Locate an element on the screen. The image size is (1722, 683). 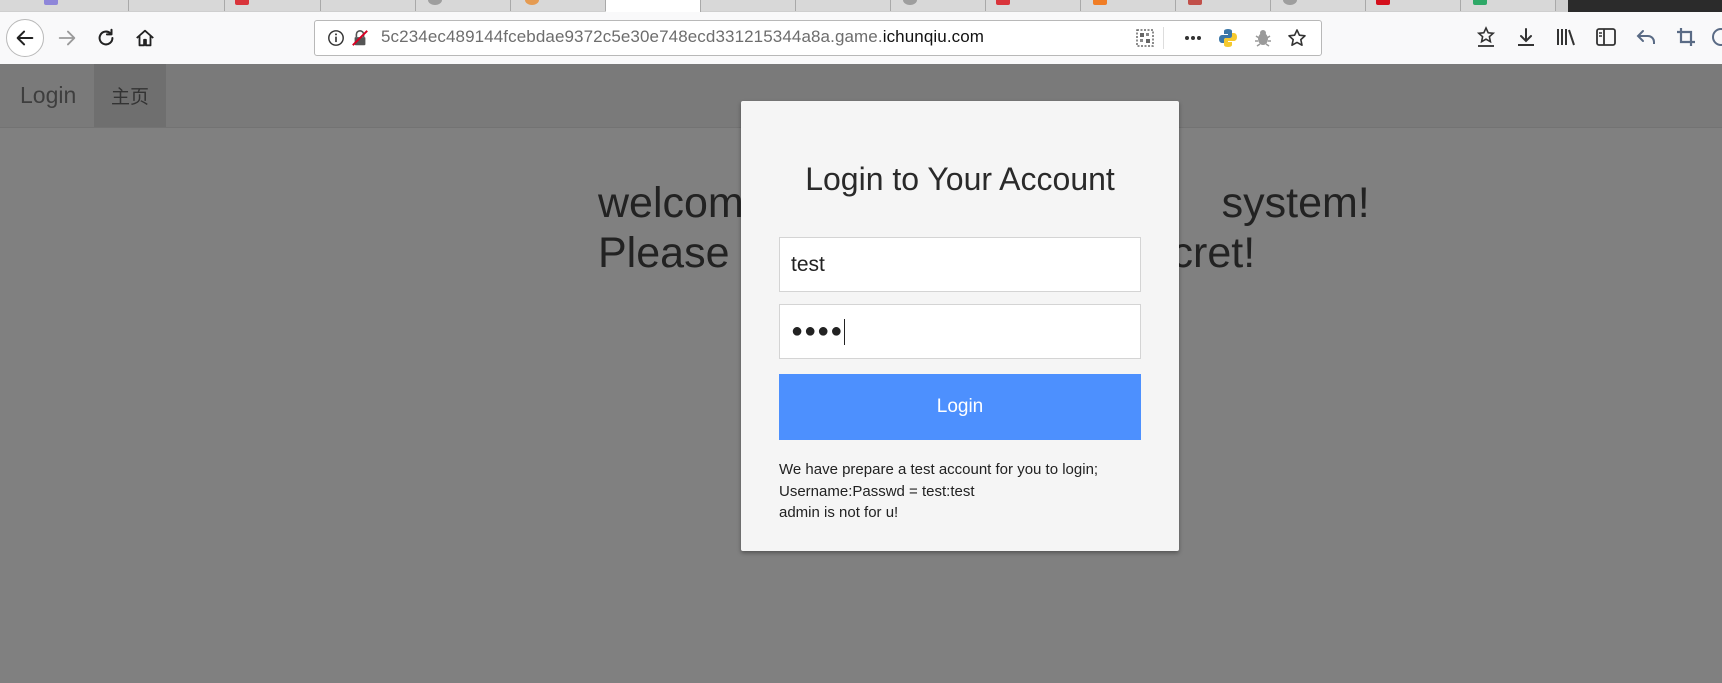
info-icon is located at coordinates (336, 38).